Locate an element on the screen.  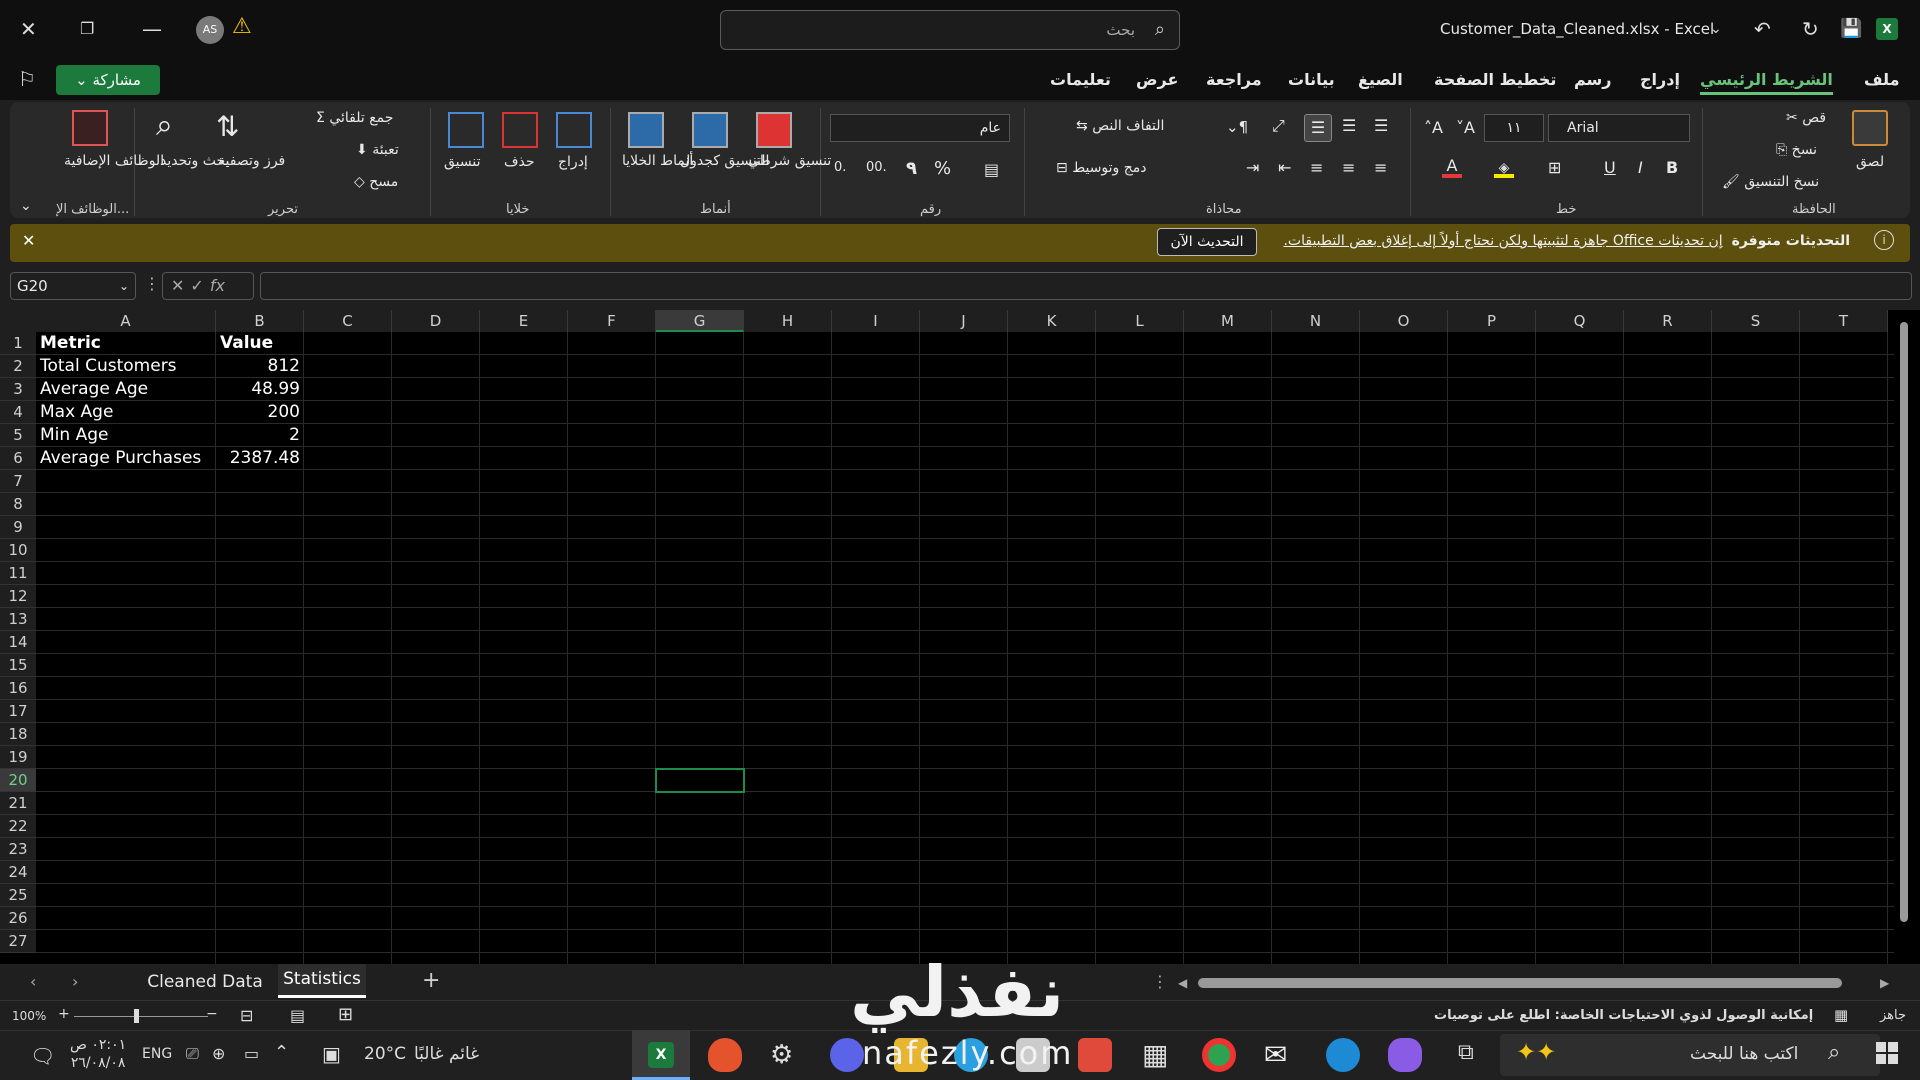
align-left-icon: ≡ is located at coordinates (1316, 167).